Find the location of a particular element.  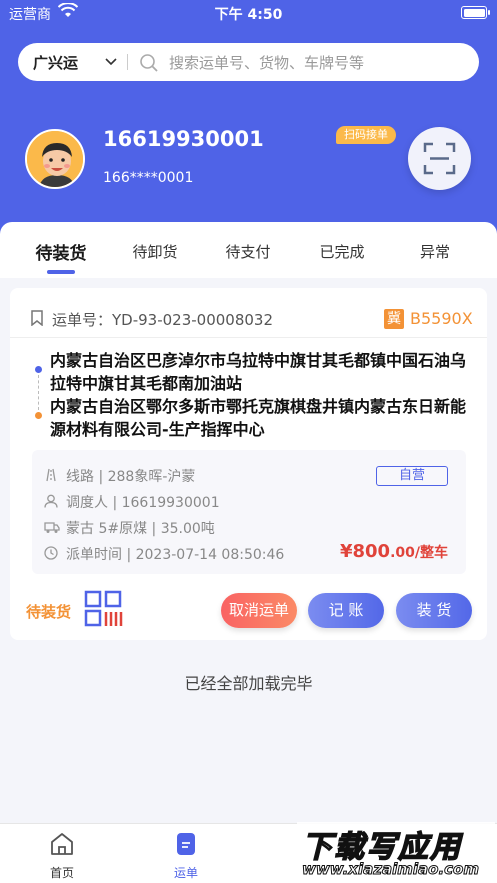

clock: 下午 4:50 is located at coordinates (248, 15).